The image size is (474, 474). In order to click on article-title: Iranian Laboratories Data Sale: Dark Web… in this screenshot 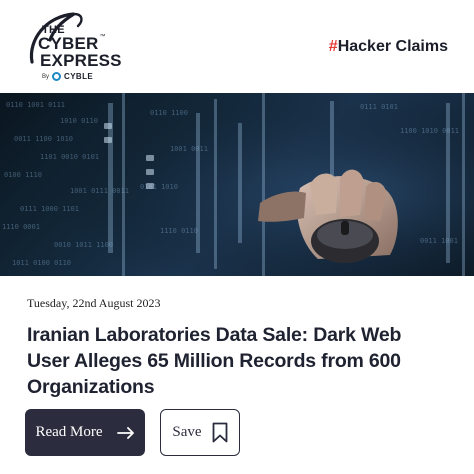, I will do `click(237, 361)`.